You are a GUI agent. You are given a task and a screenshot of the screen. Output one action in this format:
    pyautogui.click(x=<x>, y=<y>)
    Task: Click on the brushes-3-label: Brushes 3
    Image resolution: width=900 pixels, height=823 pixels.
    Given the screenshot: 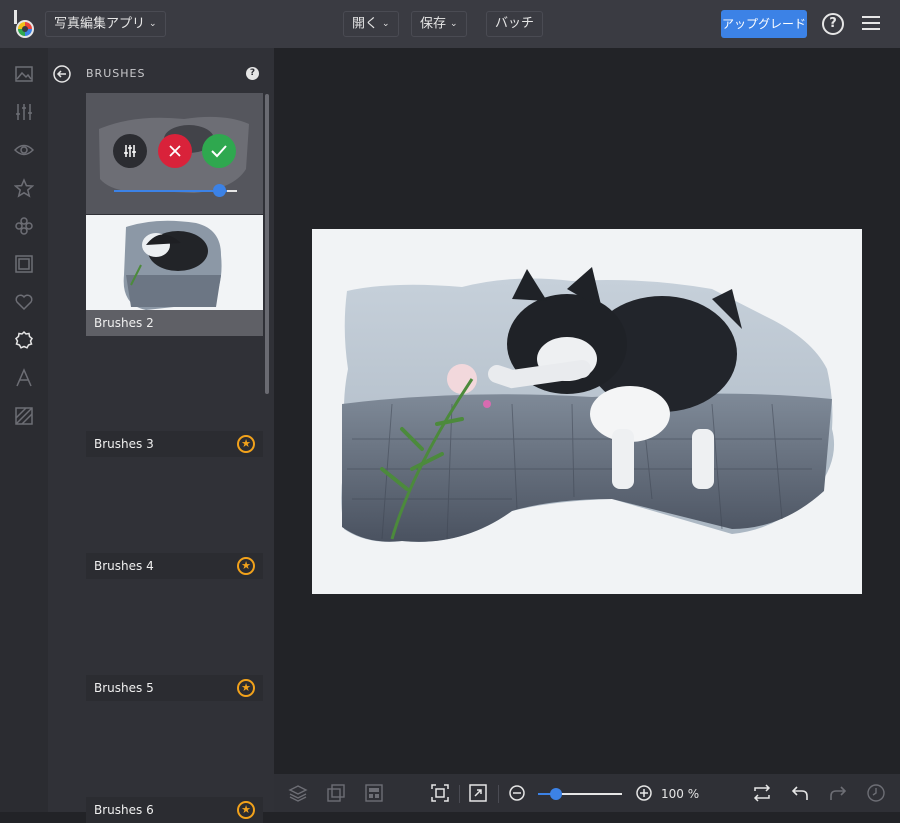 What is the action you would take?
    pyautogui.click(x=124, y=444)
    